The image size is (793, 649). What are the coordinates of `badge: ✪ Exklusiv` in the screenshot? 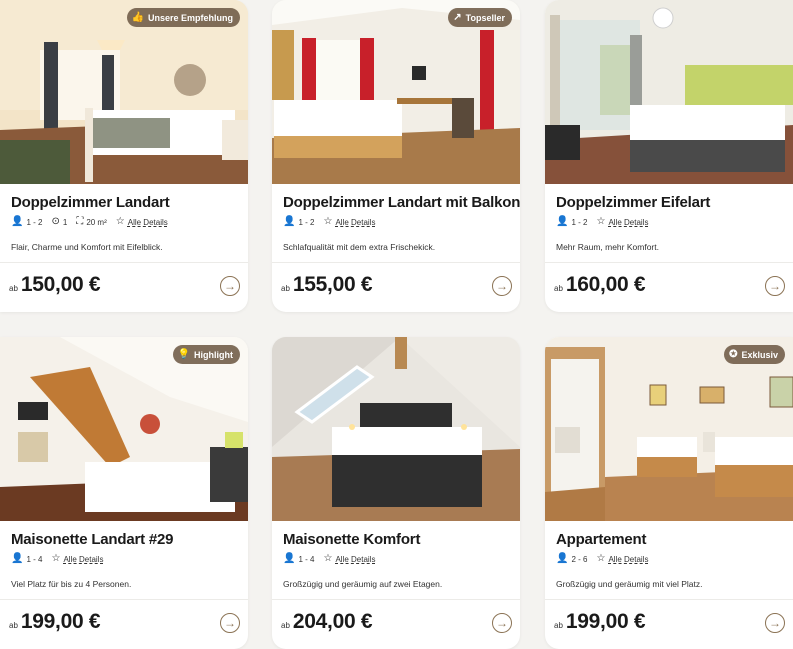 It's located at (754, 354).